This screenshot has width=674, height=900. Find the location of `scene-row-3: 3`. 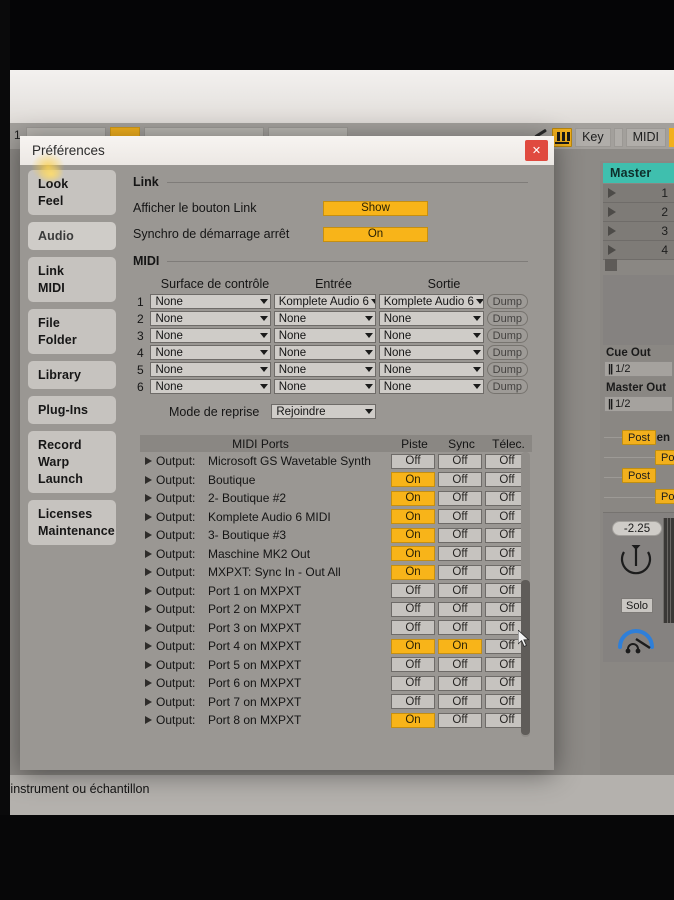

scene-row-3: 3 is located at coordinates (638, 231).